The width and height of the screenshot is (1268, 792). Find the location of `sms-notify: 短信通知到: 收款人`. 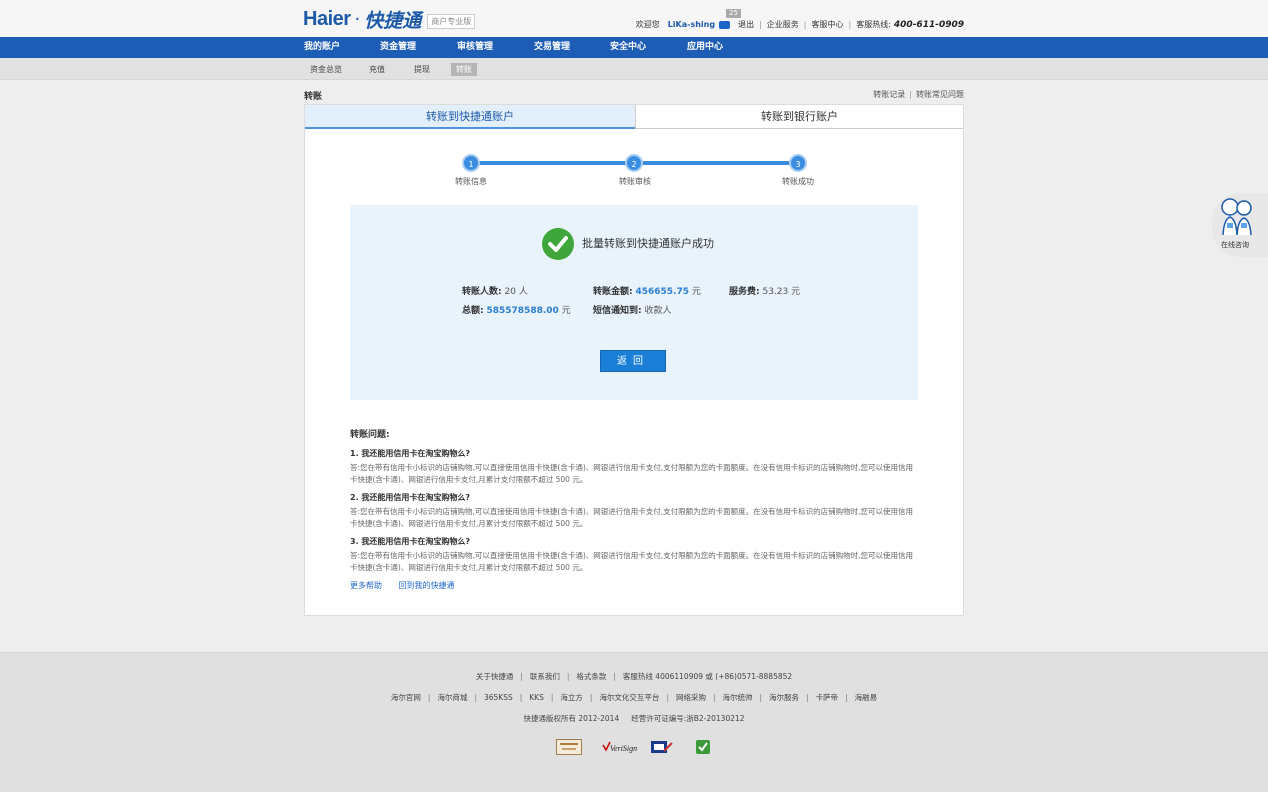

sms-notify: 短信通知到: 收款人 is located at coordinates (632, 309).